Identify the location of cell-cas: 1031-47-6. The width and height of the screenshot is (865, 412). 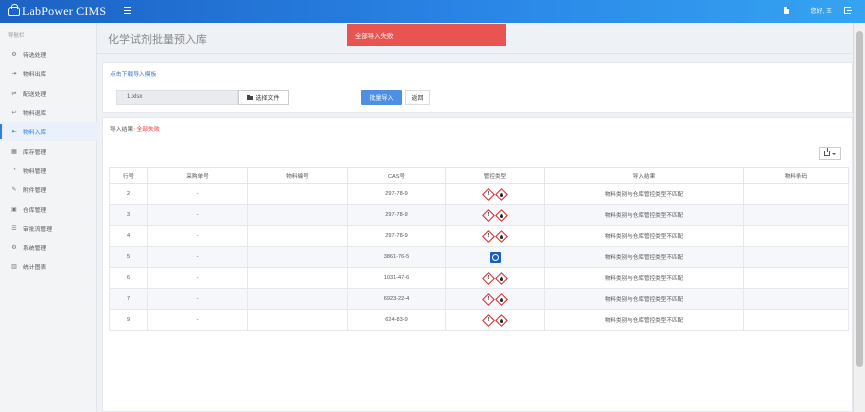
(396, 278).